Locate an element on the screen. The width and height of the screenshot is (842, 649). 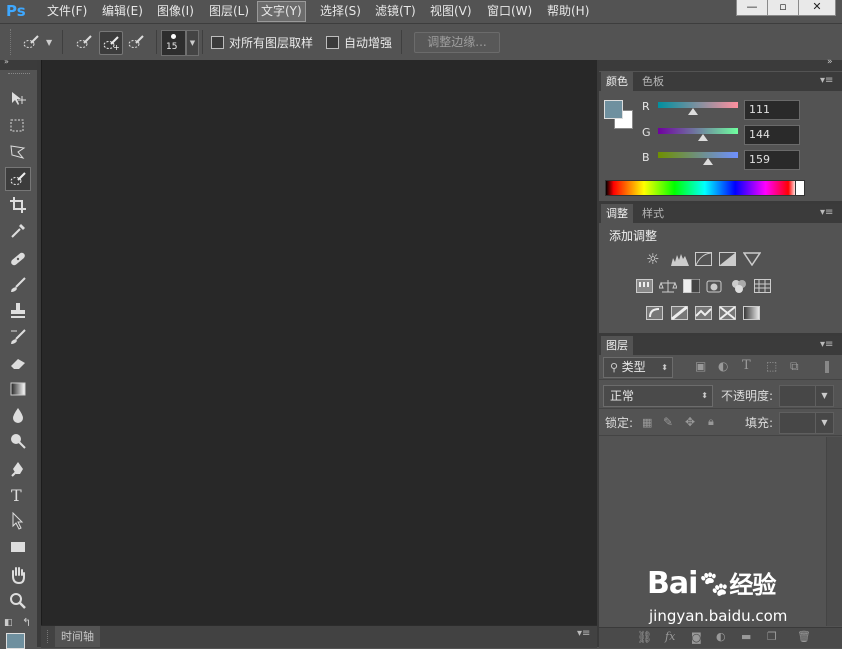
fill-dropdown: ▼ is located at coordinates (824, 423).